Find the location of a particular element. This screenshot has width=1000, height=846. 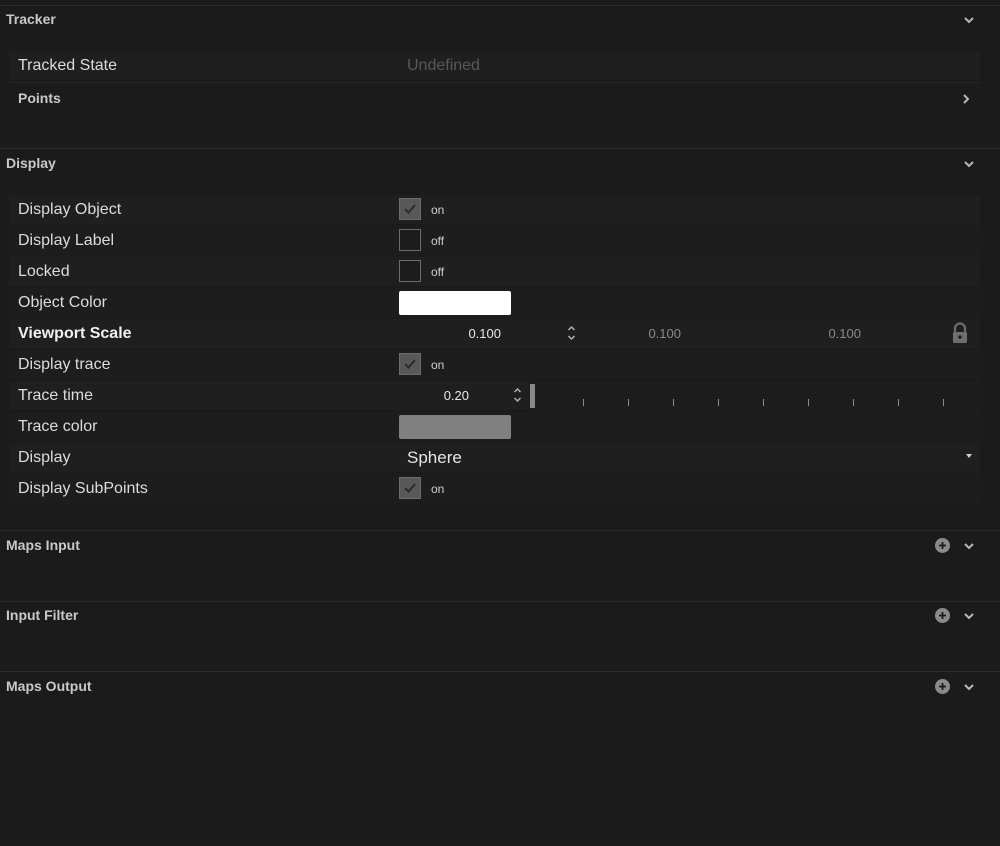

display-trace-checkbox is located at coordinates (410, 364).